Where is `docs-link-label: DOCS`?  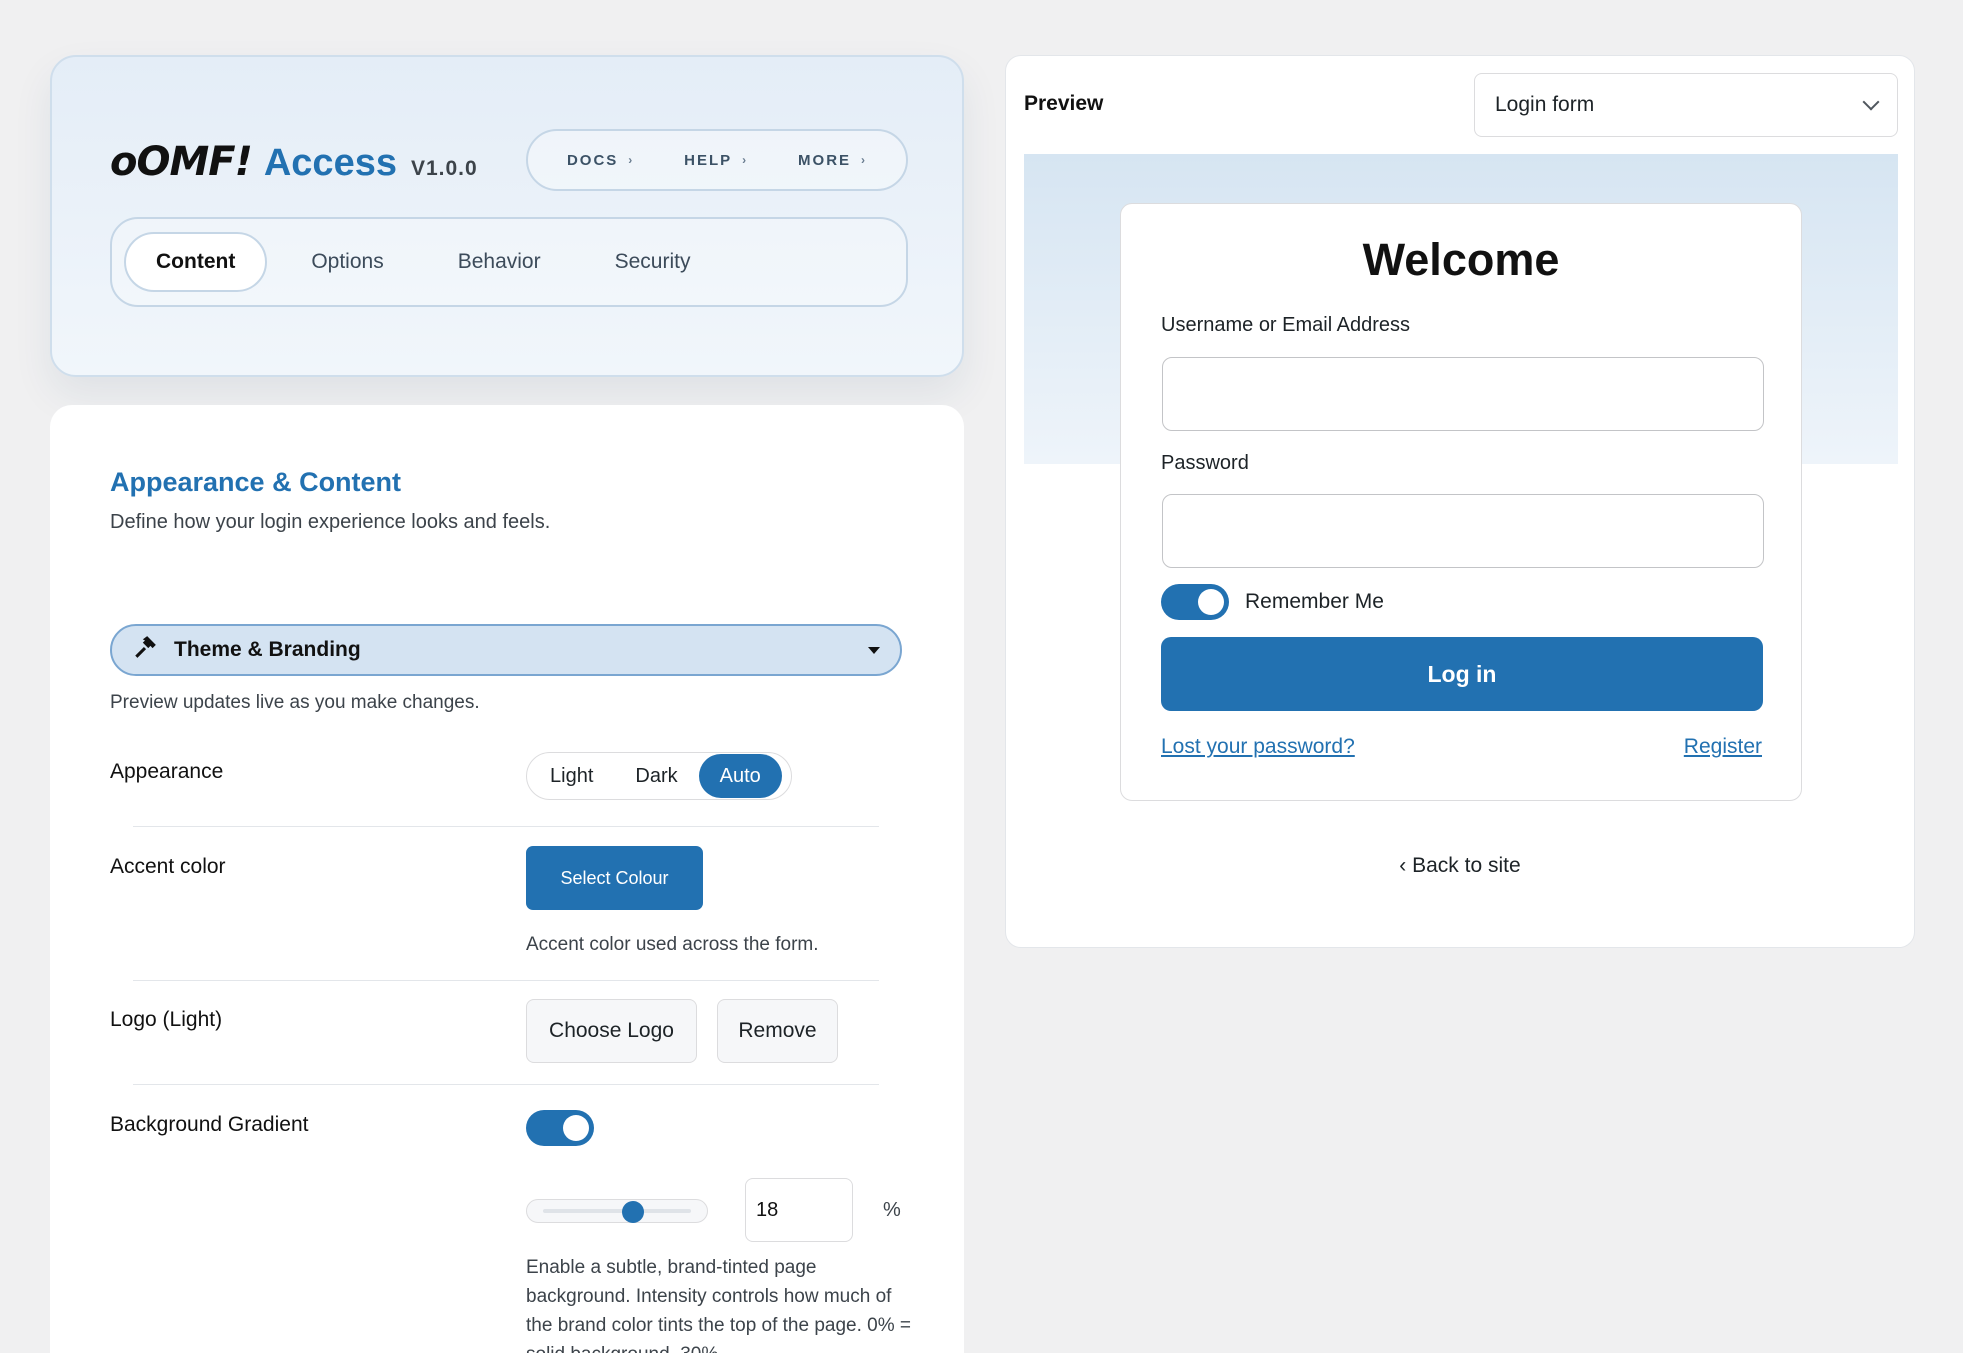 docs-link-label: DOCS is located at coordinates (592, 160).